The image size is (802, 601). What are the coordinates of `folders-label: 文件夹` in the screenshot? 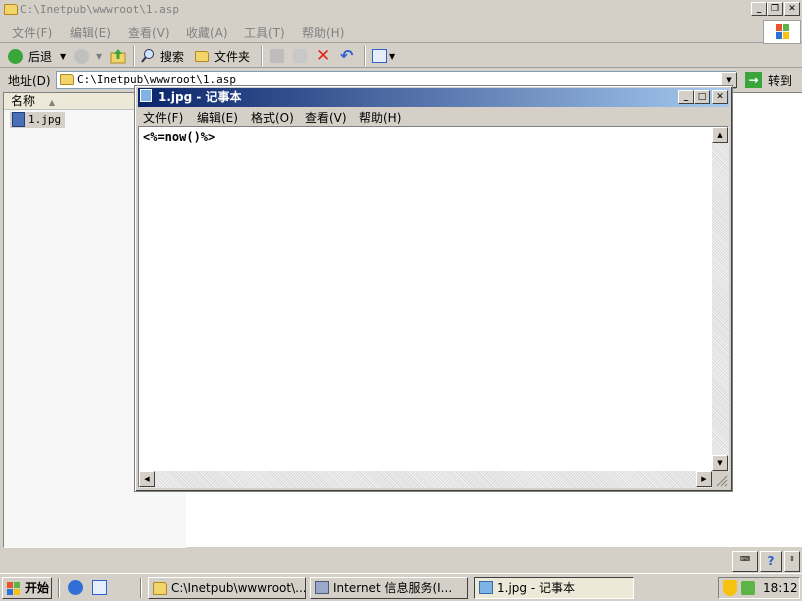 It's located at (232, 56).